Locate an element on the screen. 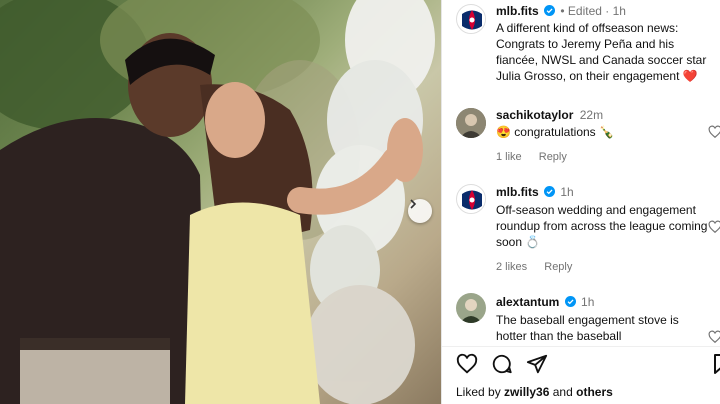  comment-time: 22m is located at coordinates (591, 115).